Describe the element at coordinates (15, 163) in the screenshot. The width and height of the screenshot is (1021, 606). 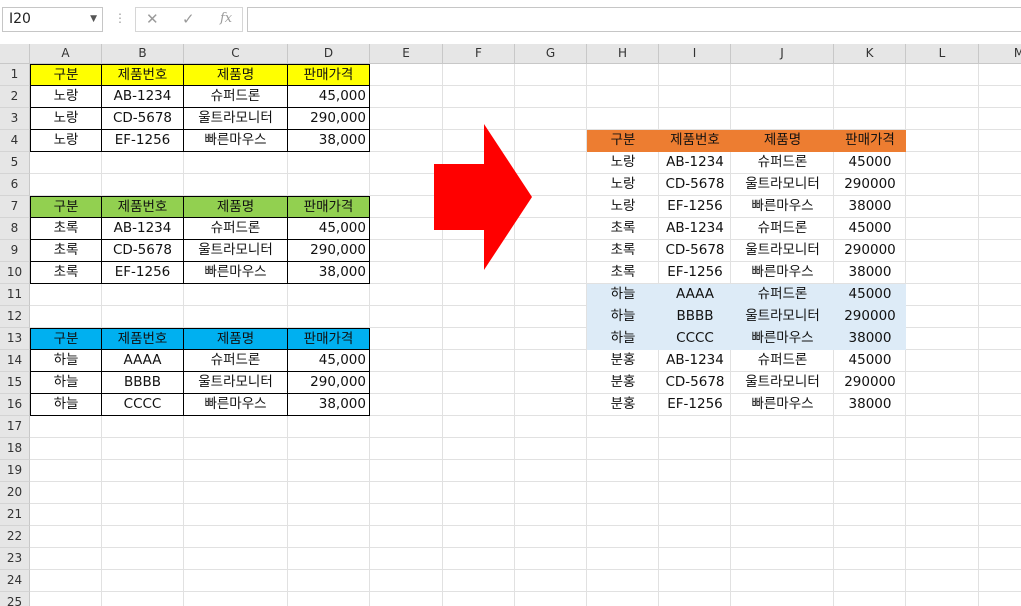
I see `row-header-5: 5` at that location.